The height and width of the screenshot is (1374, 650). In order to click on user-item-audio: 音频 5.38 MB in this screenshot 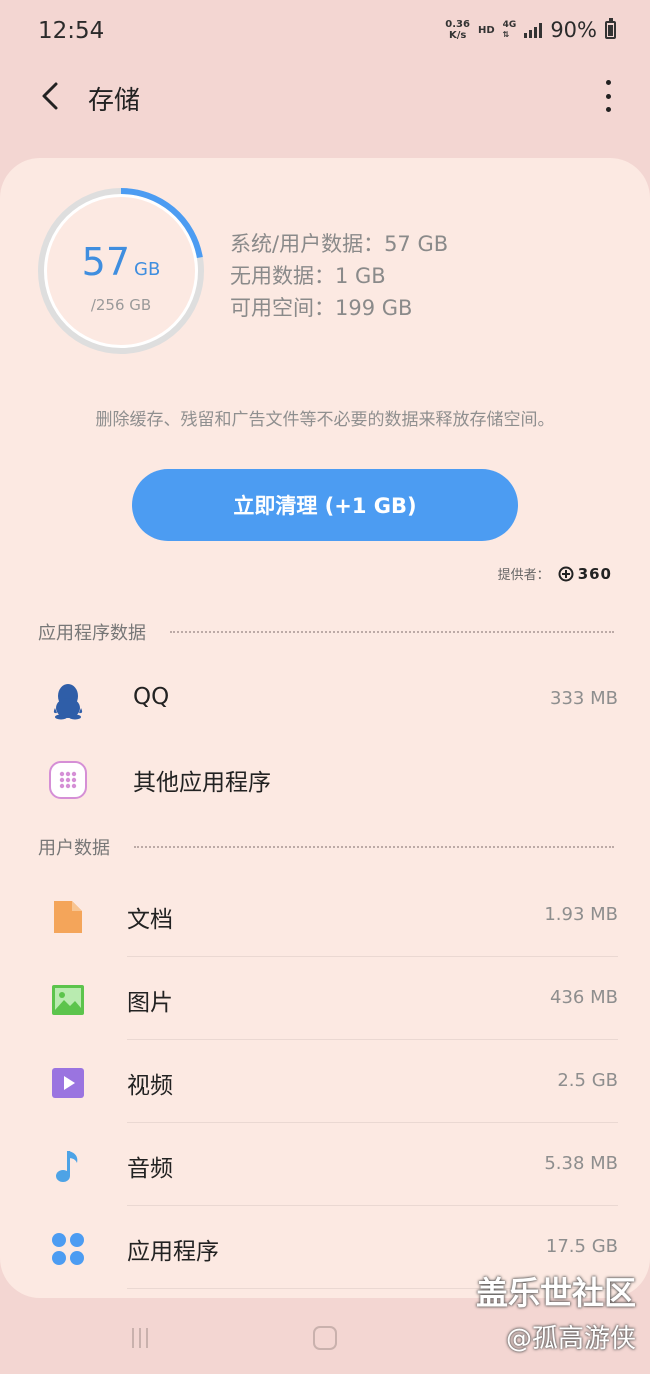, I will do `click(325, 1165)`.